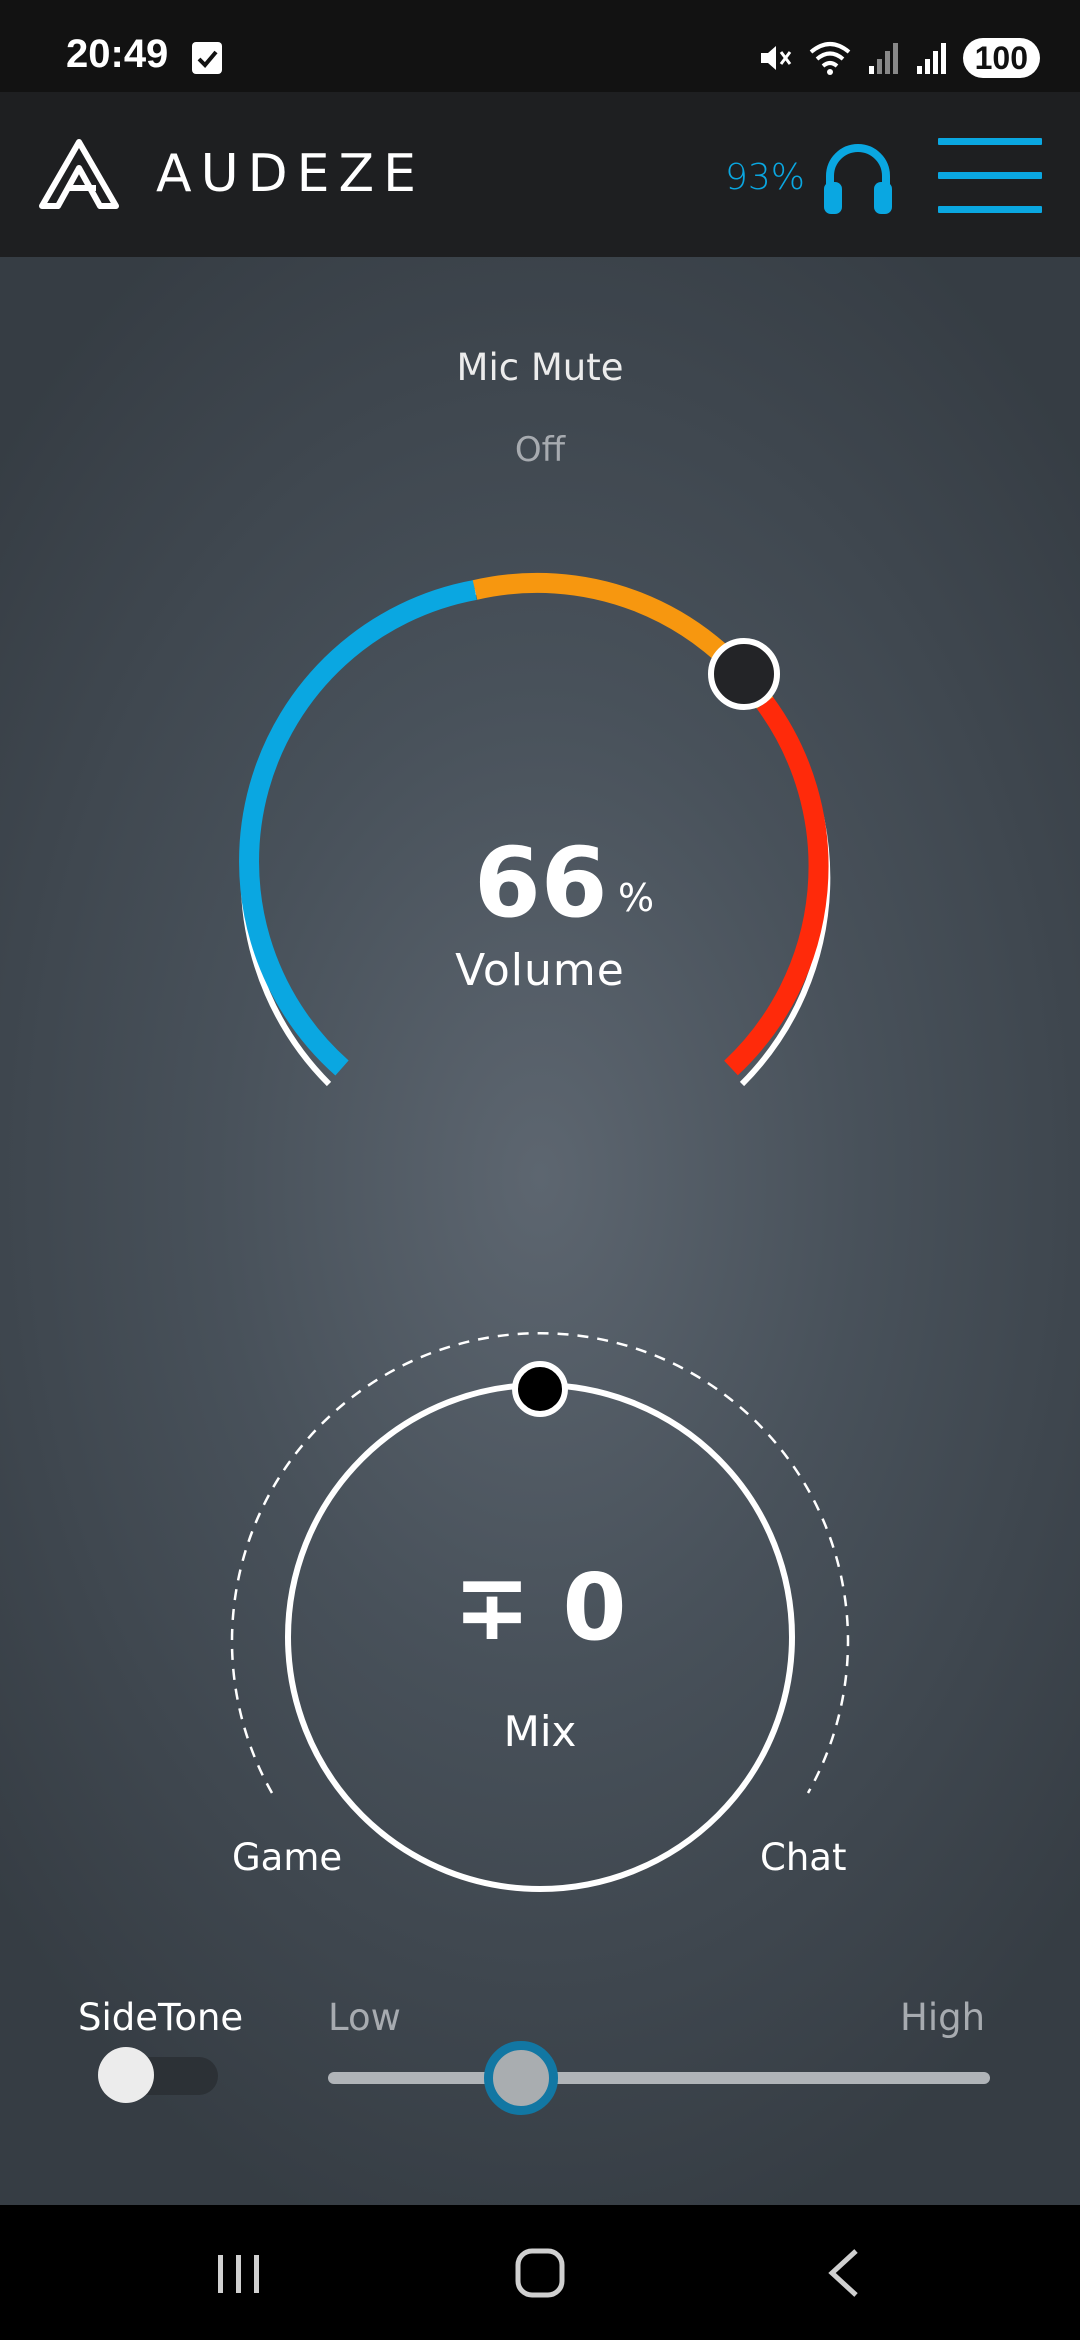 The image size is (1080, 2340). I want to click on sidetone-low-label: Low, so click(364, 2017).